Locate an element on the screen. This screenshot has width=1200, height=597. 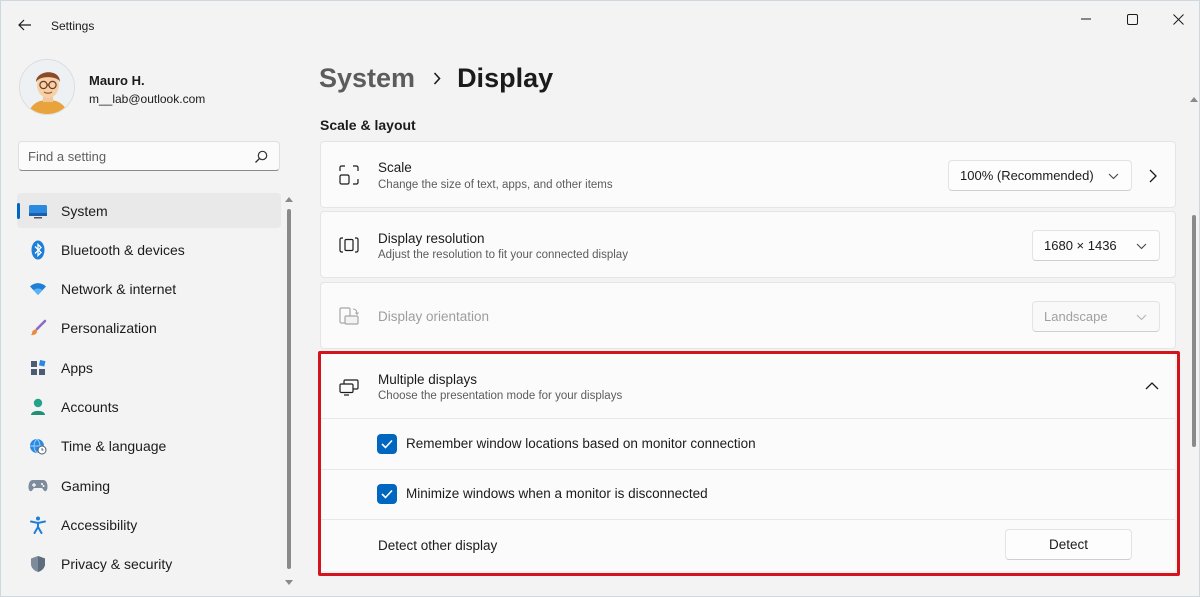
resolution-dropdown: 1680 × 1436 is located at coordinates (1096, 245).